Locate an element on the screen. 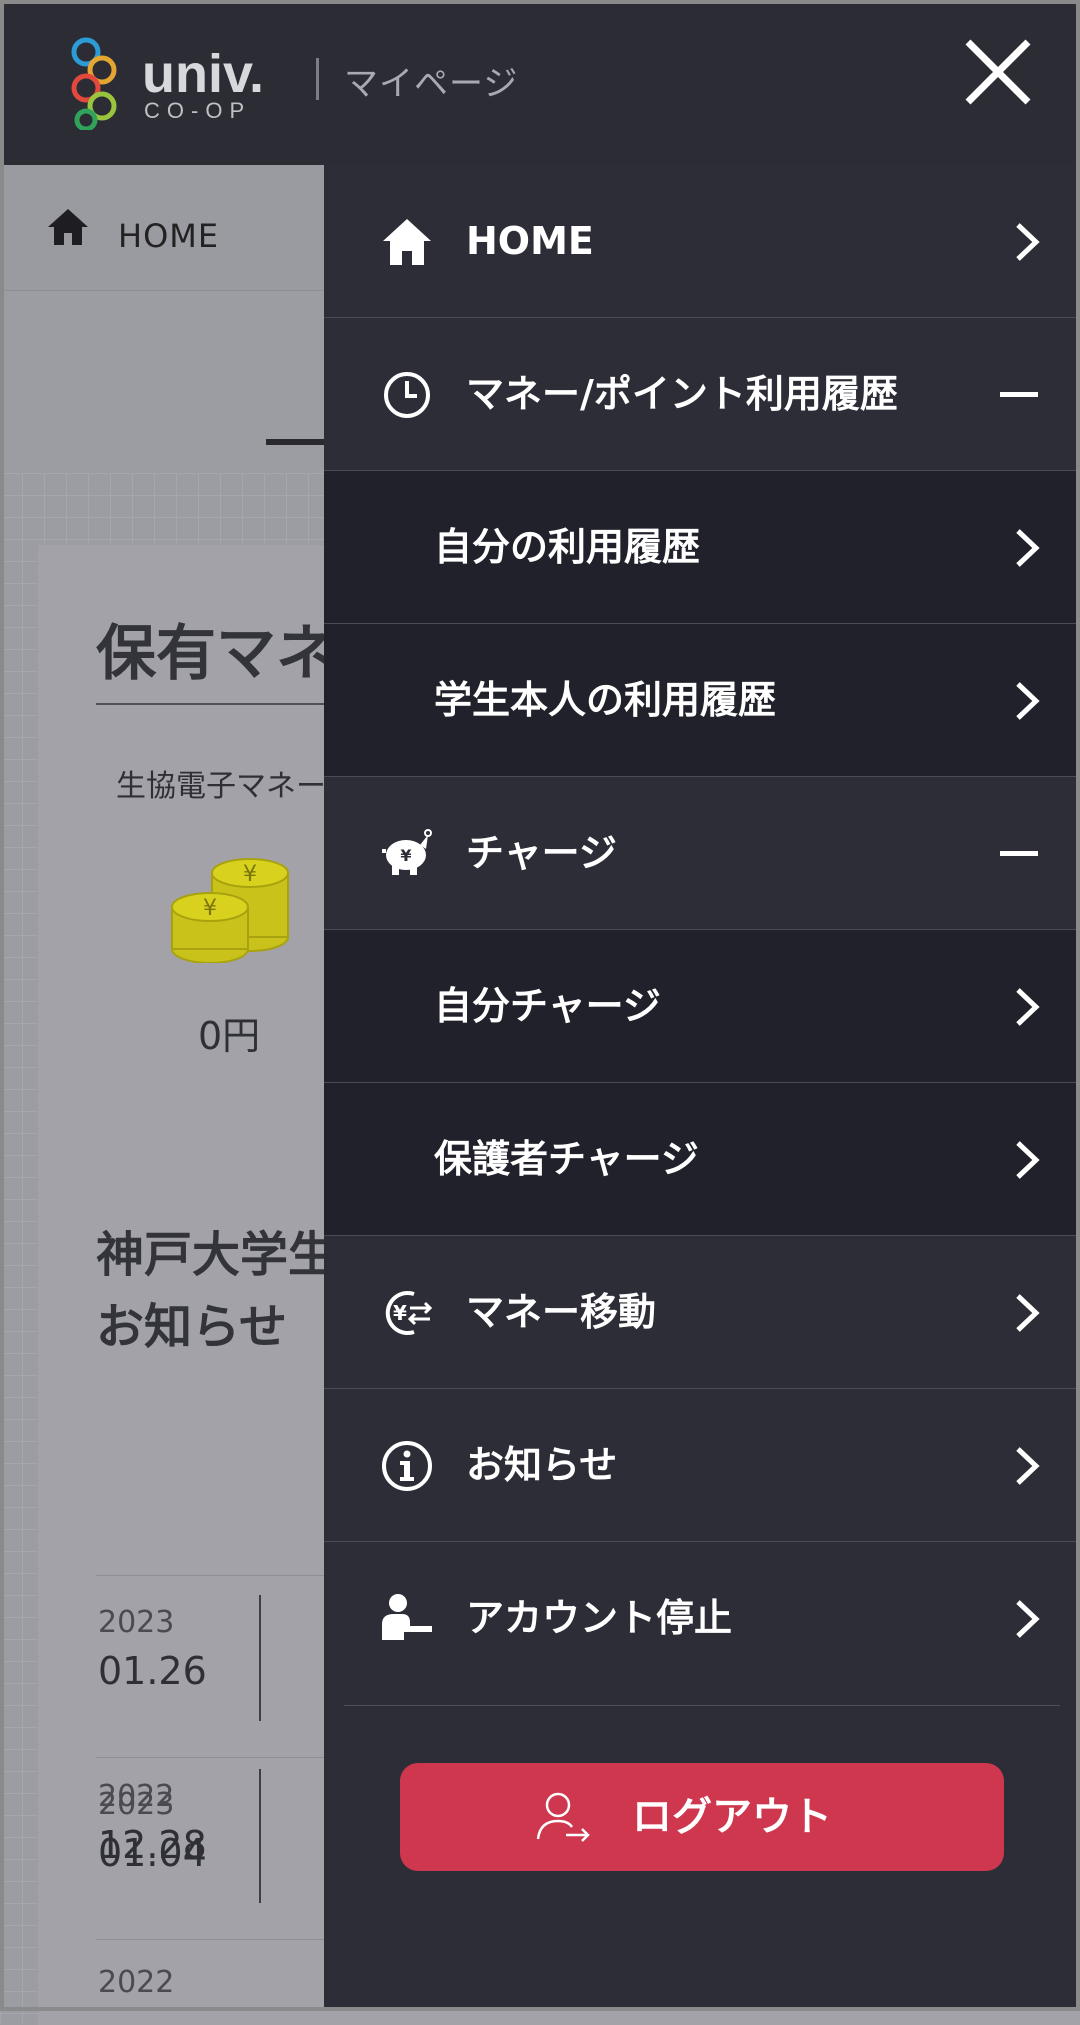 The height and width of the screenshot is (2025, 1080). news-row: 2022 is located at coordinates (211, 1985).